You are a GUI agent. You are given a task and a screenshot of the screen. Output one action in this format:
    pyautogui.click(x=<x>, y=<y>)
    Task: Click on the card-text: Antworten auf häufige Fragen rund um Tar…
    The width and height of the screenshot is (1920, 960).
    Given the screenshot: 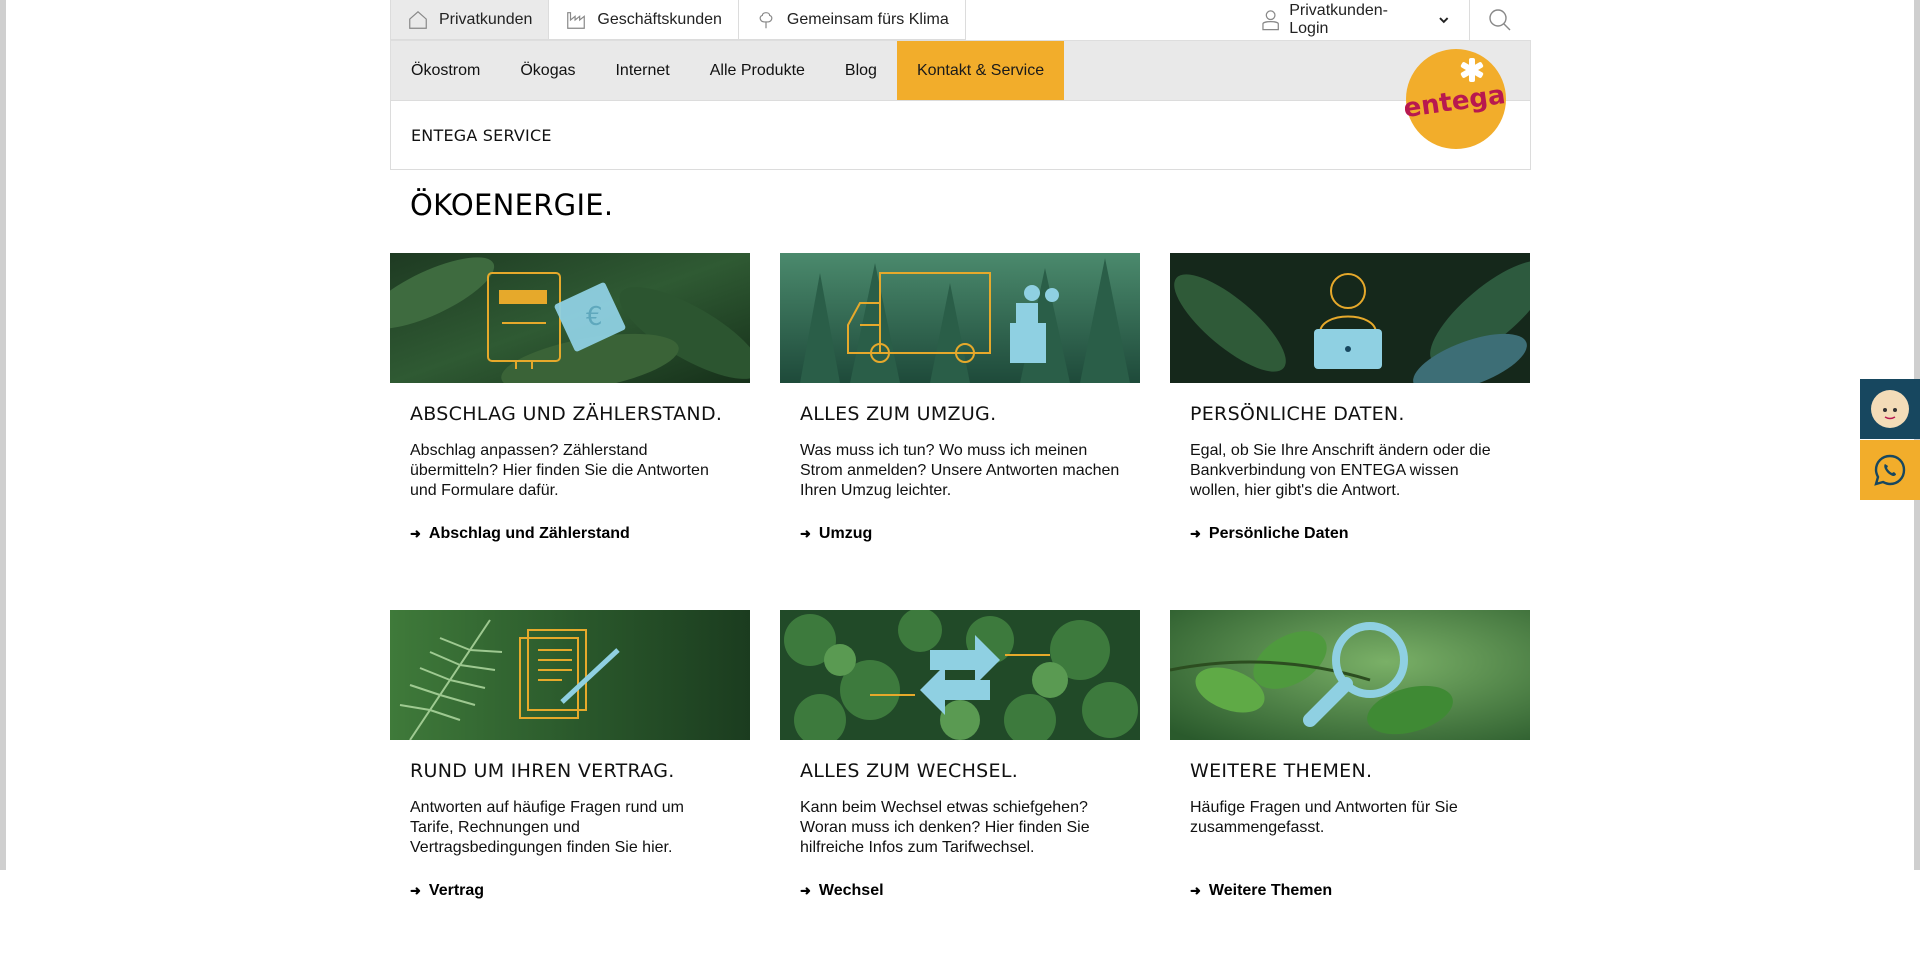 What is the action you would take?
    pyautogui.click(x=547, y=827)
    